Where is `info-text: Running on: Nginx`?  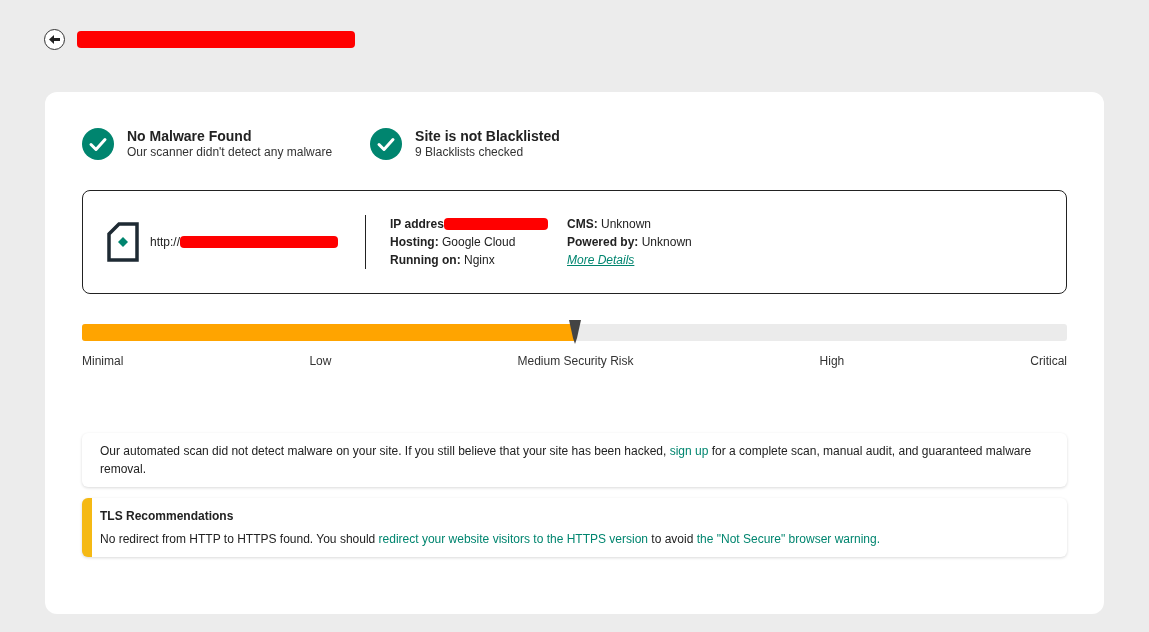 info-text: Running on: Nginx is located at coordinates (442, 260).